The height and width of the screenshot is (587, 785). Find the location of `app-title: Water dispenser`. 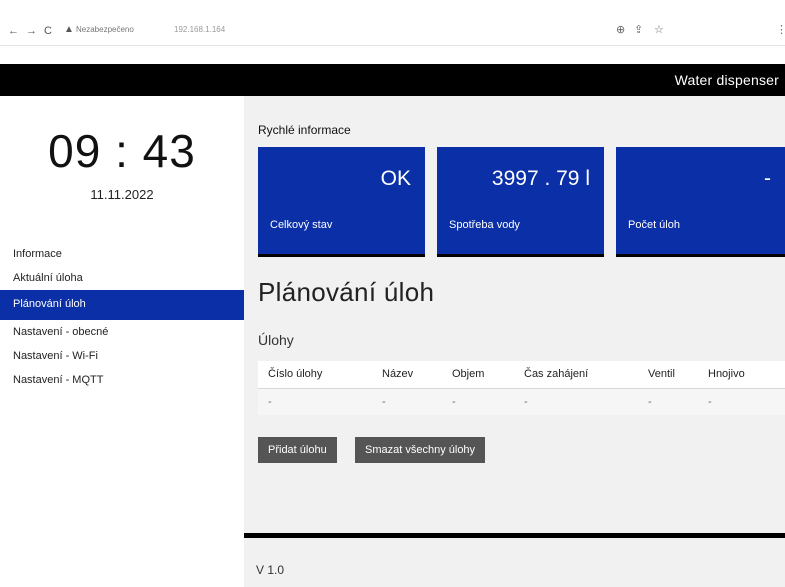

app-title: Water dispenser is located at coordinates (726, 80).